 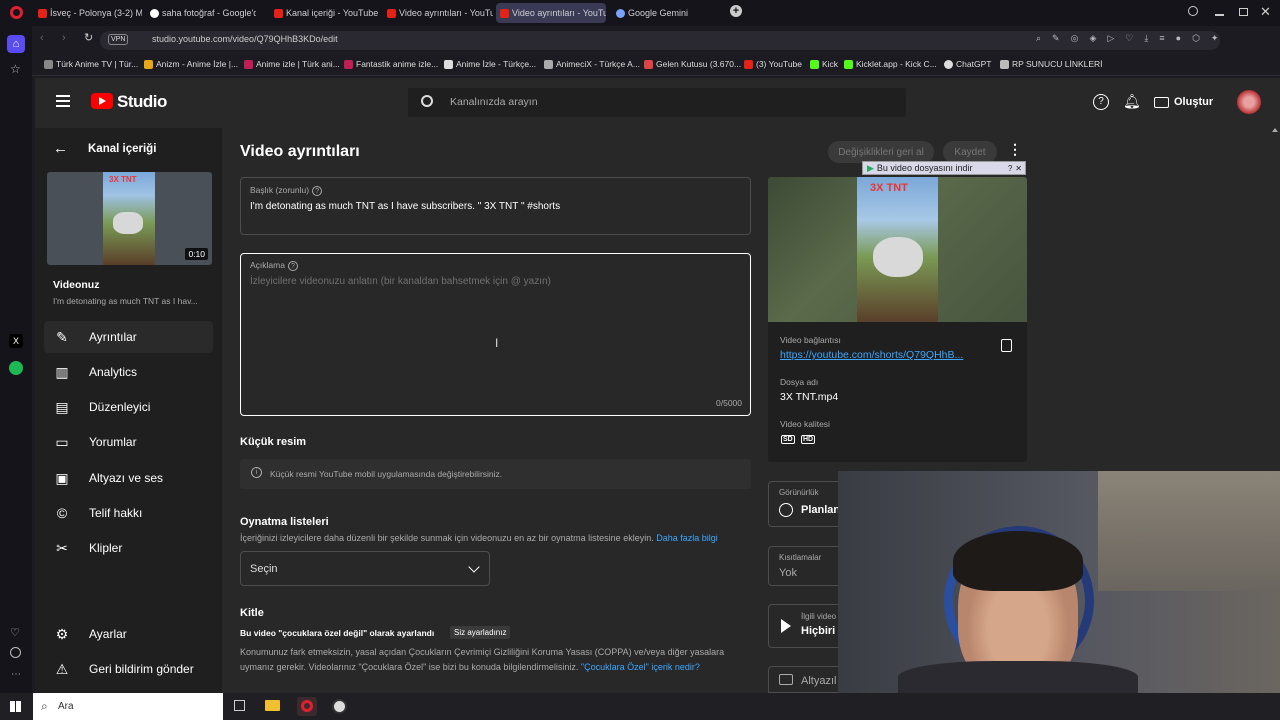 I want to click on reload-icon: ↻, so click(x=88, y=37).